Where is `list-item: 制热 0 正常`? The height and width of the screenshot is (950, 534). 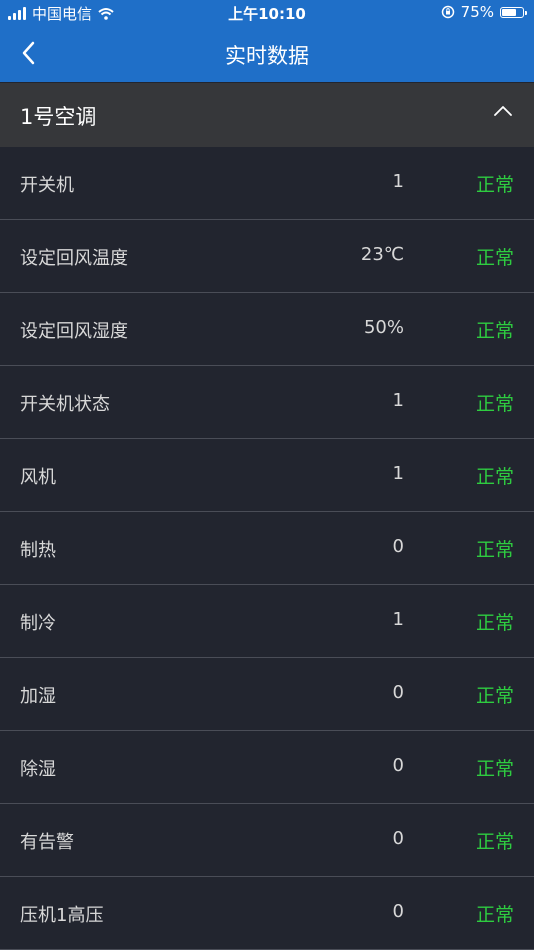 list-item: 制热 0 正常 is located at coordinates (267, 548).